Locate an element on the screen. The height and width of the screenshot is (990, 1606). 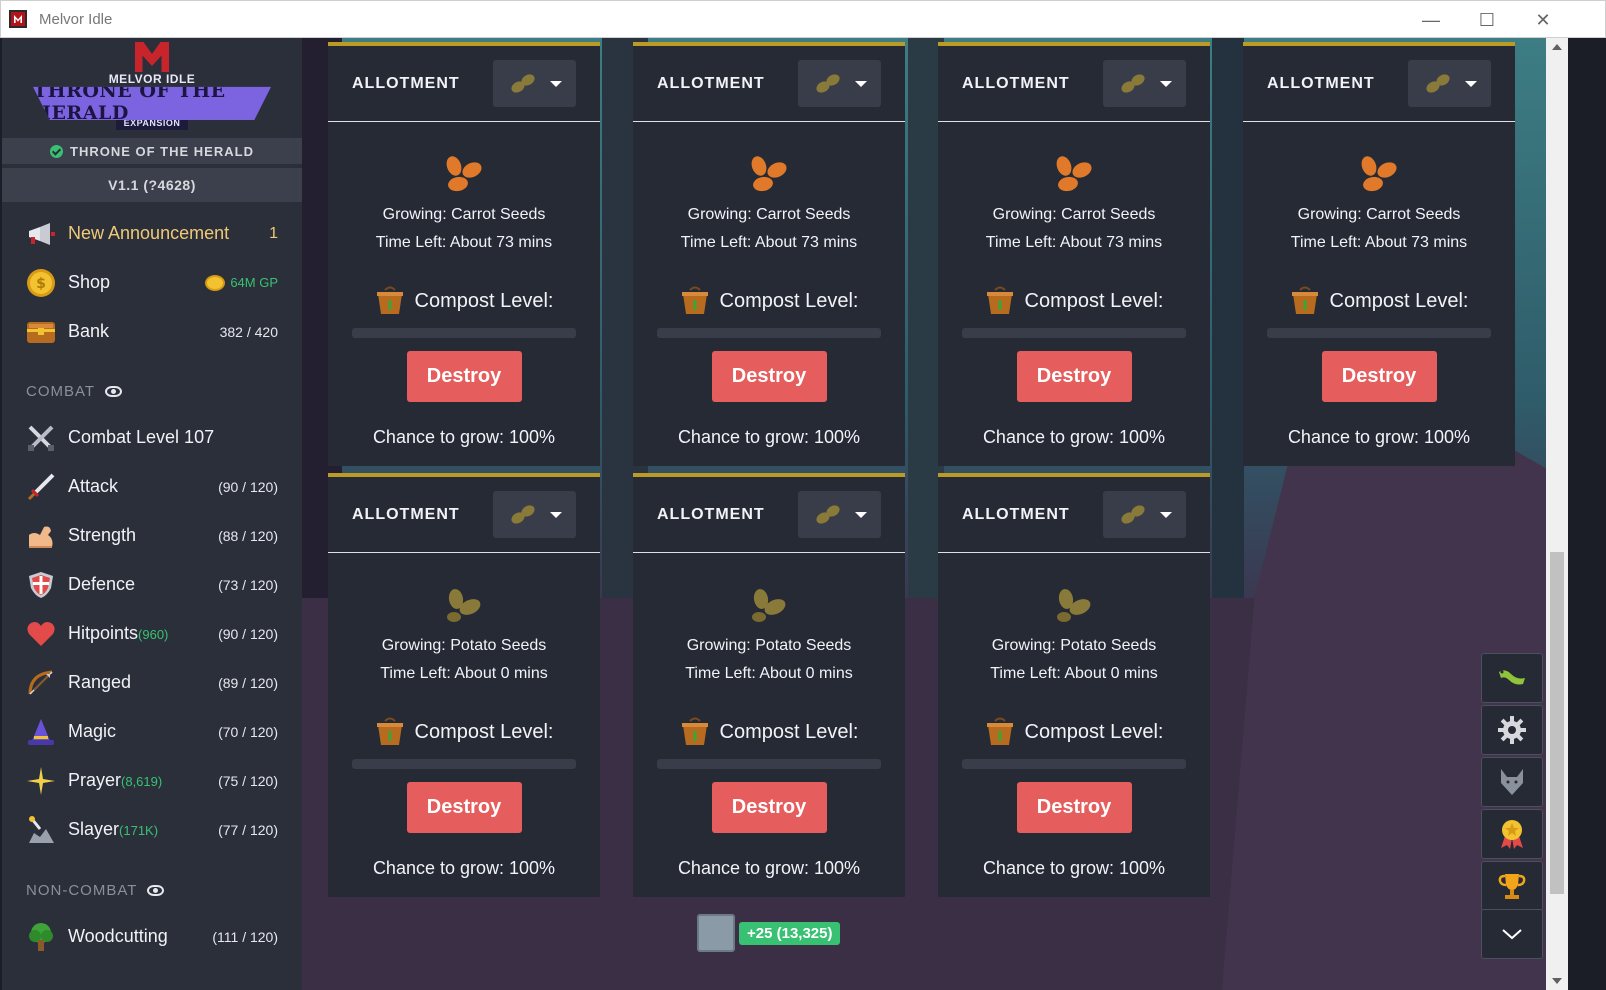
sidebar-item-value: (90 / 120) is located at coordinates (248, 486).